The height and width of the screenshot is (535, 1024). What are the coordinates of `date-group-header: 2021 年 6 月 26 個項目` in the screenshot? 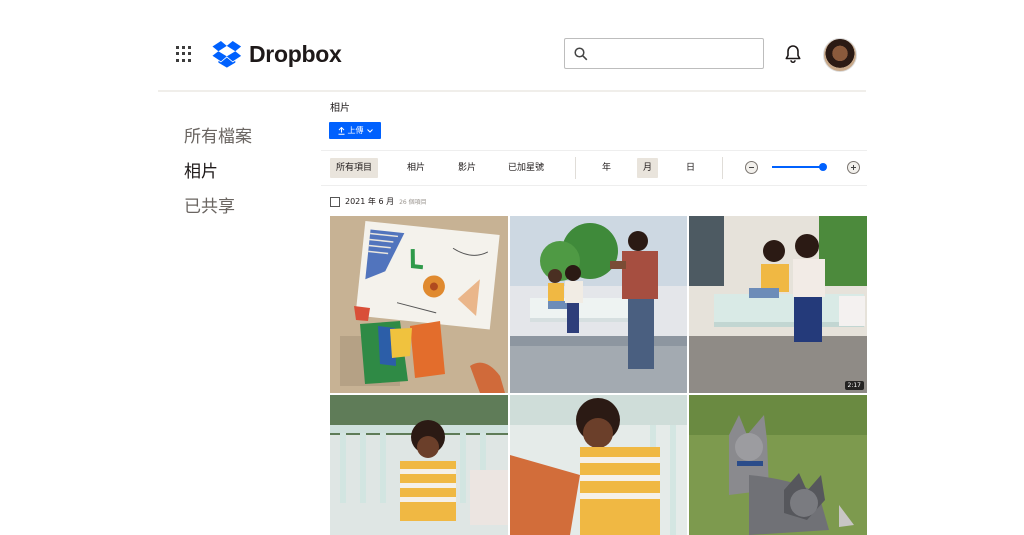 It's located at (378, 201).